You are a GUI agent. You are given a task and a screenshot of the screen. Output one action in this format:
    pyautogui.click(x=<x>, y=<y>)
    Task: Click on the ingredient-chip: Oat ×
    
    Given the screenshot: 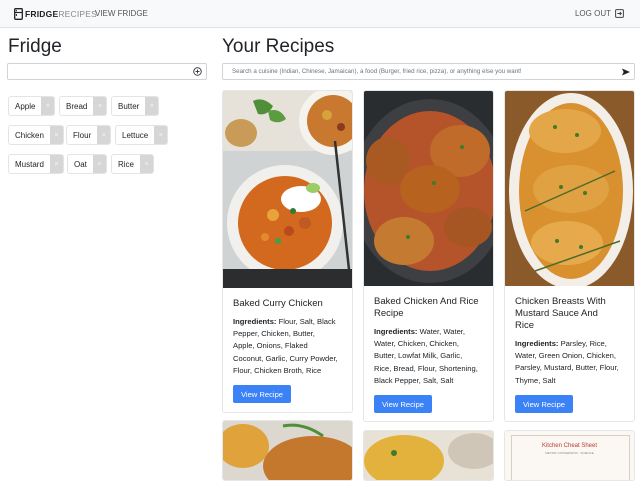 What is the action you would take?
    pyautogui.click(x=87, y=164)
    